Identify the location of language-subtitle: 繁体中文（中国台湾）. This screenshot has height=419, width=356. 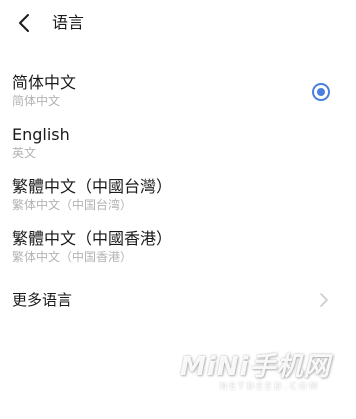
(72, 205).